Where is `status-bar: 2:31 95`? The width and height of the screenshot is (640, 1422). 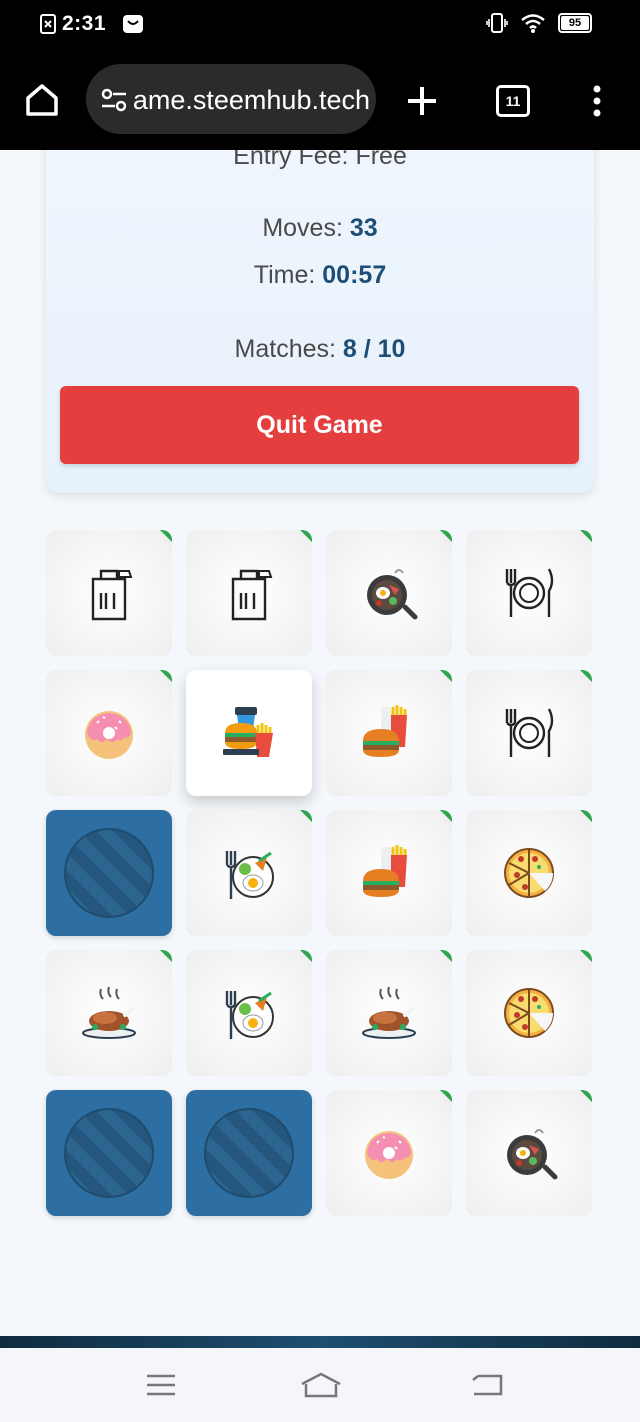 status-bar: 2:31 95 is located at coordinates (320, 25).